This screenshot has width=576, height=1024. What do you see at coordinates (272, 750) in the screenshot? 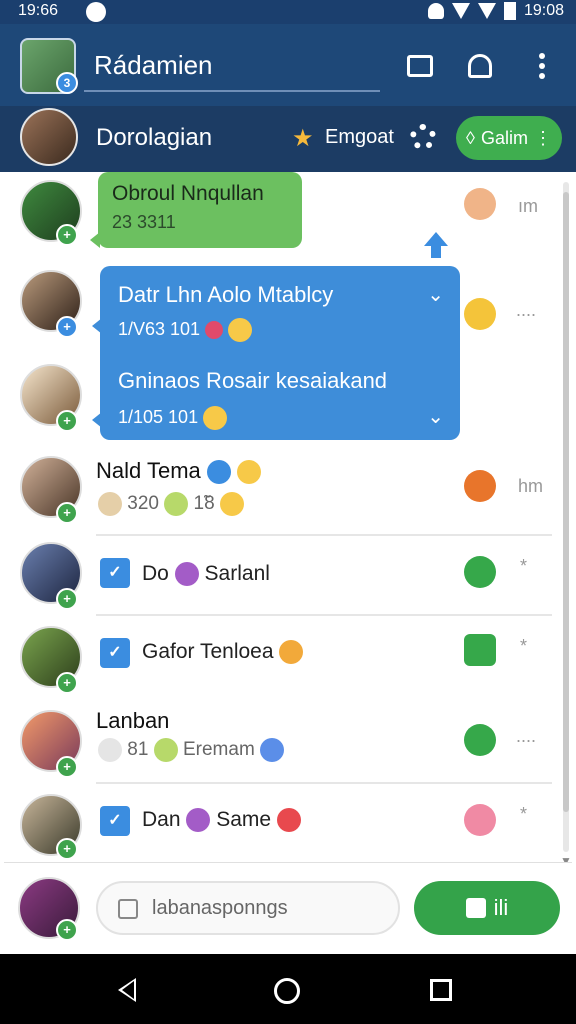
I see `globe-icon` at bounding box center [272, 750].